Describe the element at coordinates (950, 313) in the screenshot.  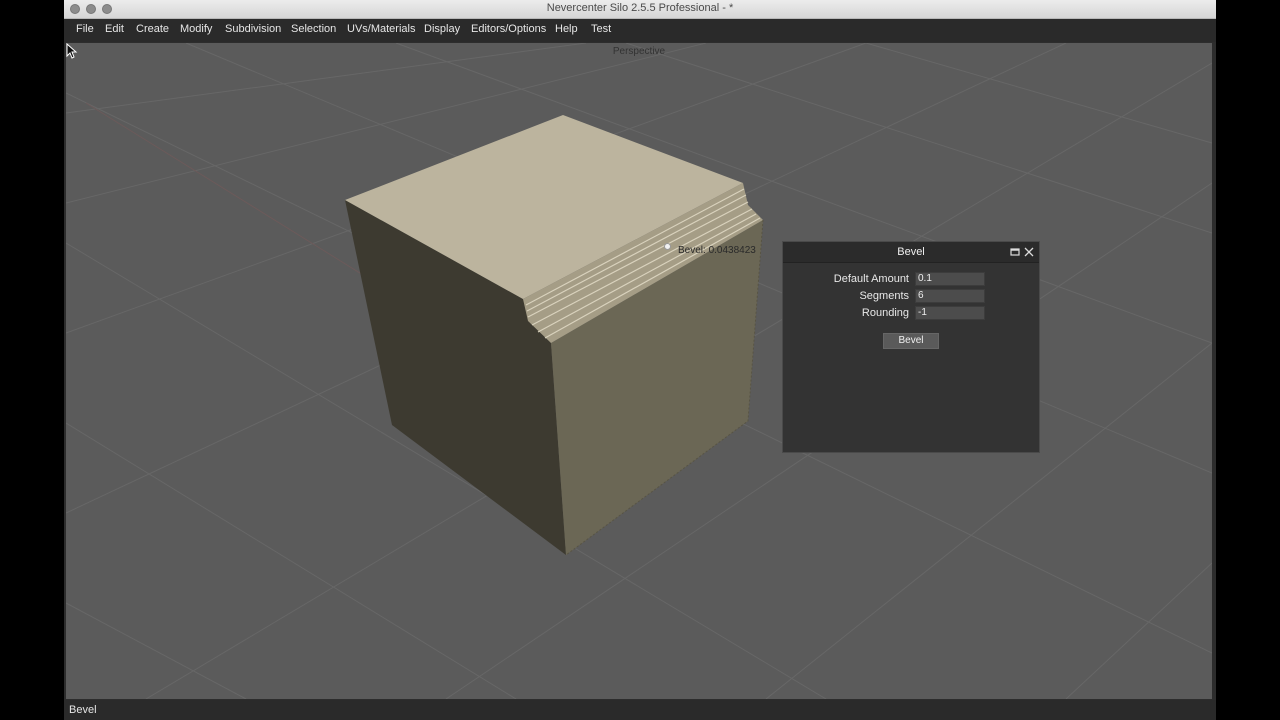
I see `rounding-input: -1` at that location.